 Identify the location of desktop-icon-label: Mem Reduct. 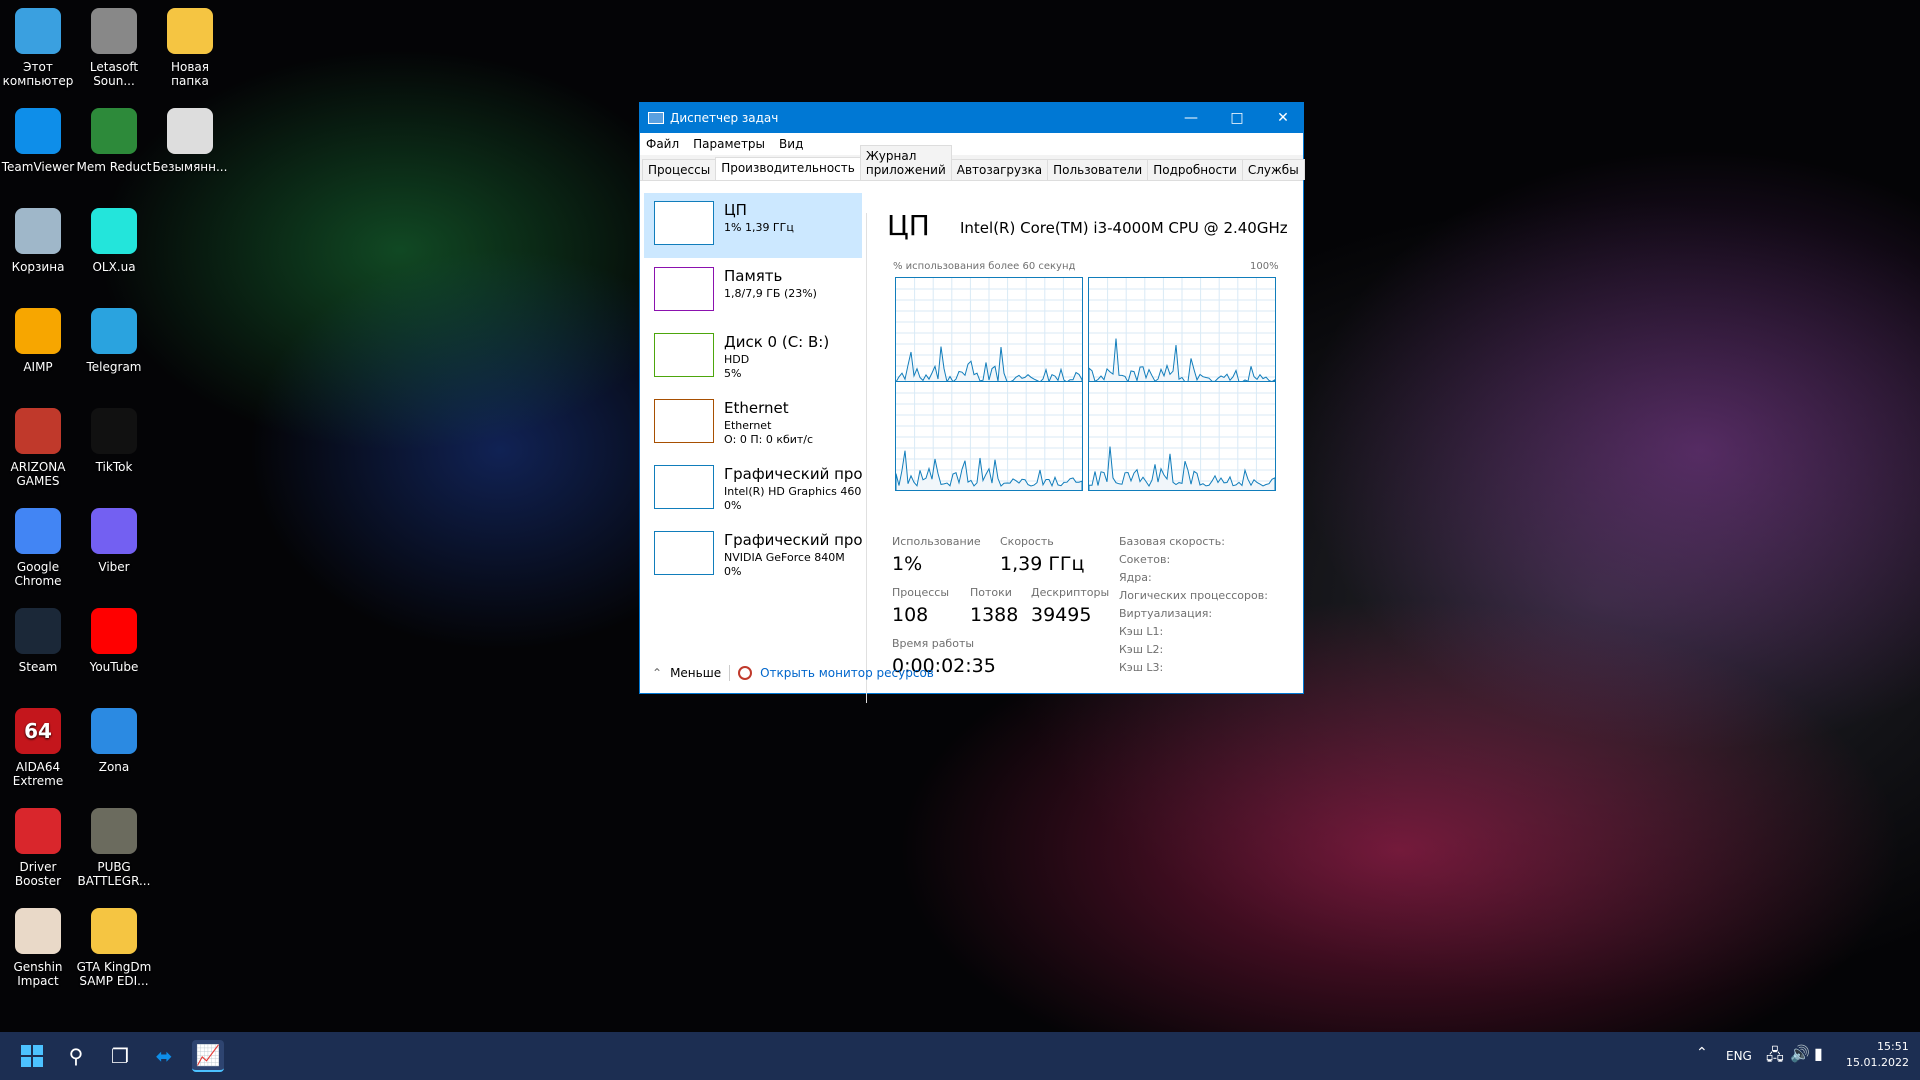
(114, 167).